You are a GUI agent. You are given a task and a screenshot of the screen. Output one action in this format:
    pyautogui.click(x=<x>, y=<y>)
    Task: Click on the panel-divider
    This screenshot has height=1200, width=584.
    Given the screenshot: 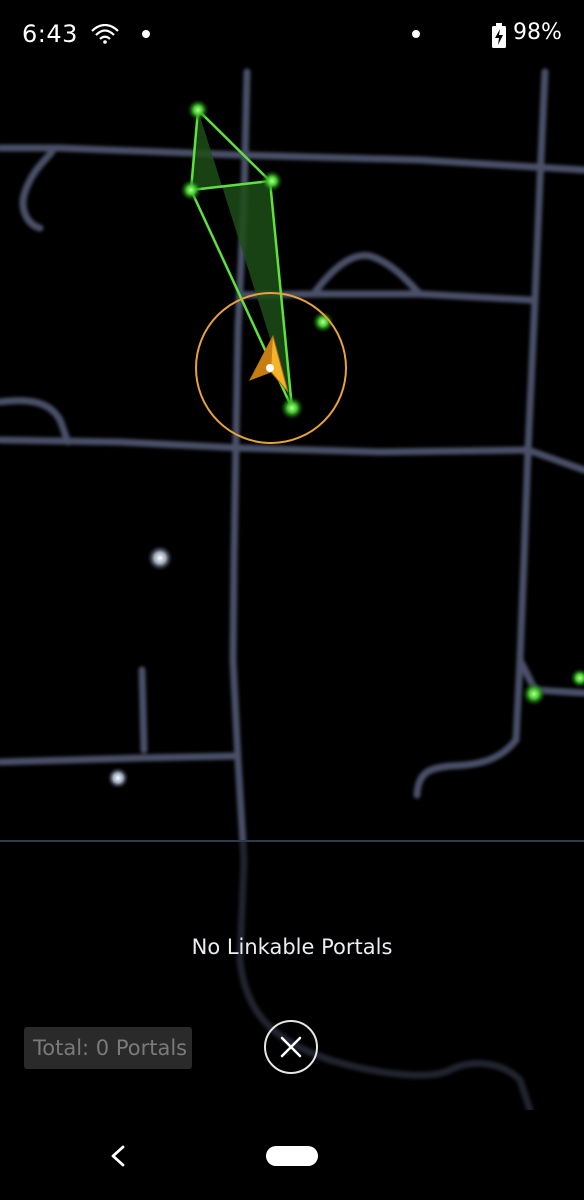 What is the action you would take?
    pyautogui.click(x=292, y=841)
    